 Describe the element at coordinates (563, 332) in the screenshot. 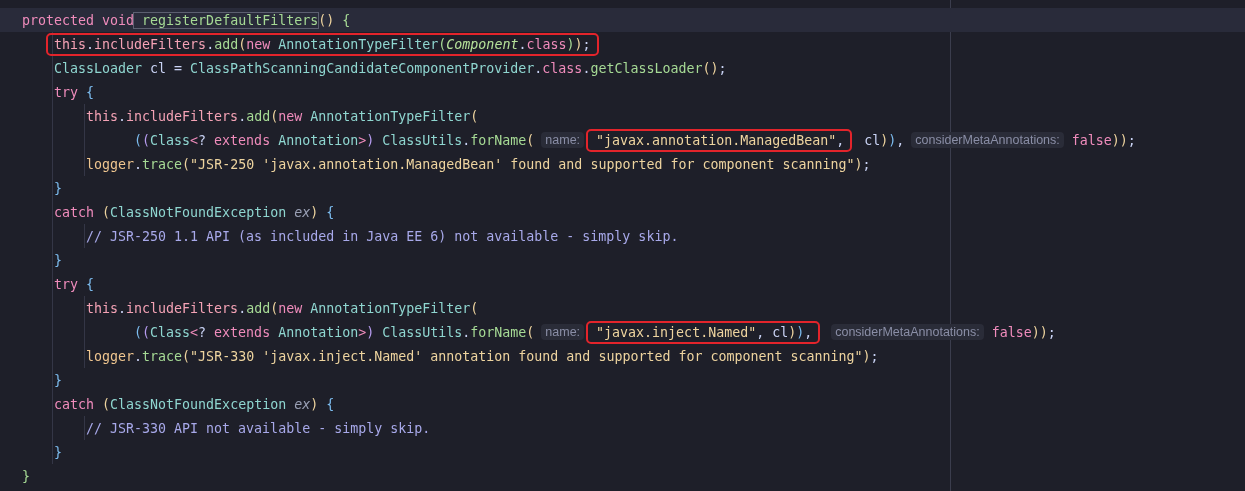

I see `parameter-hint: name:` at that location.